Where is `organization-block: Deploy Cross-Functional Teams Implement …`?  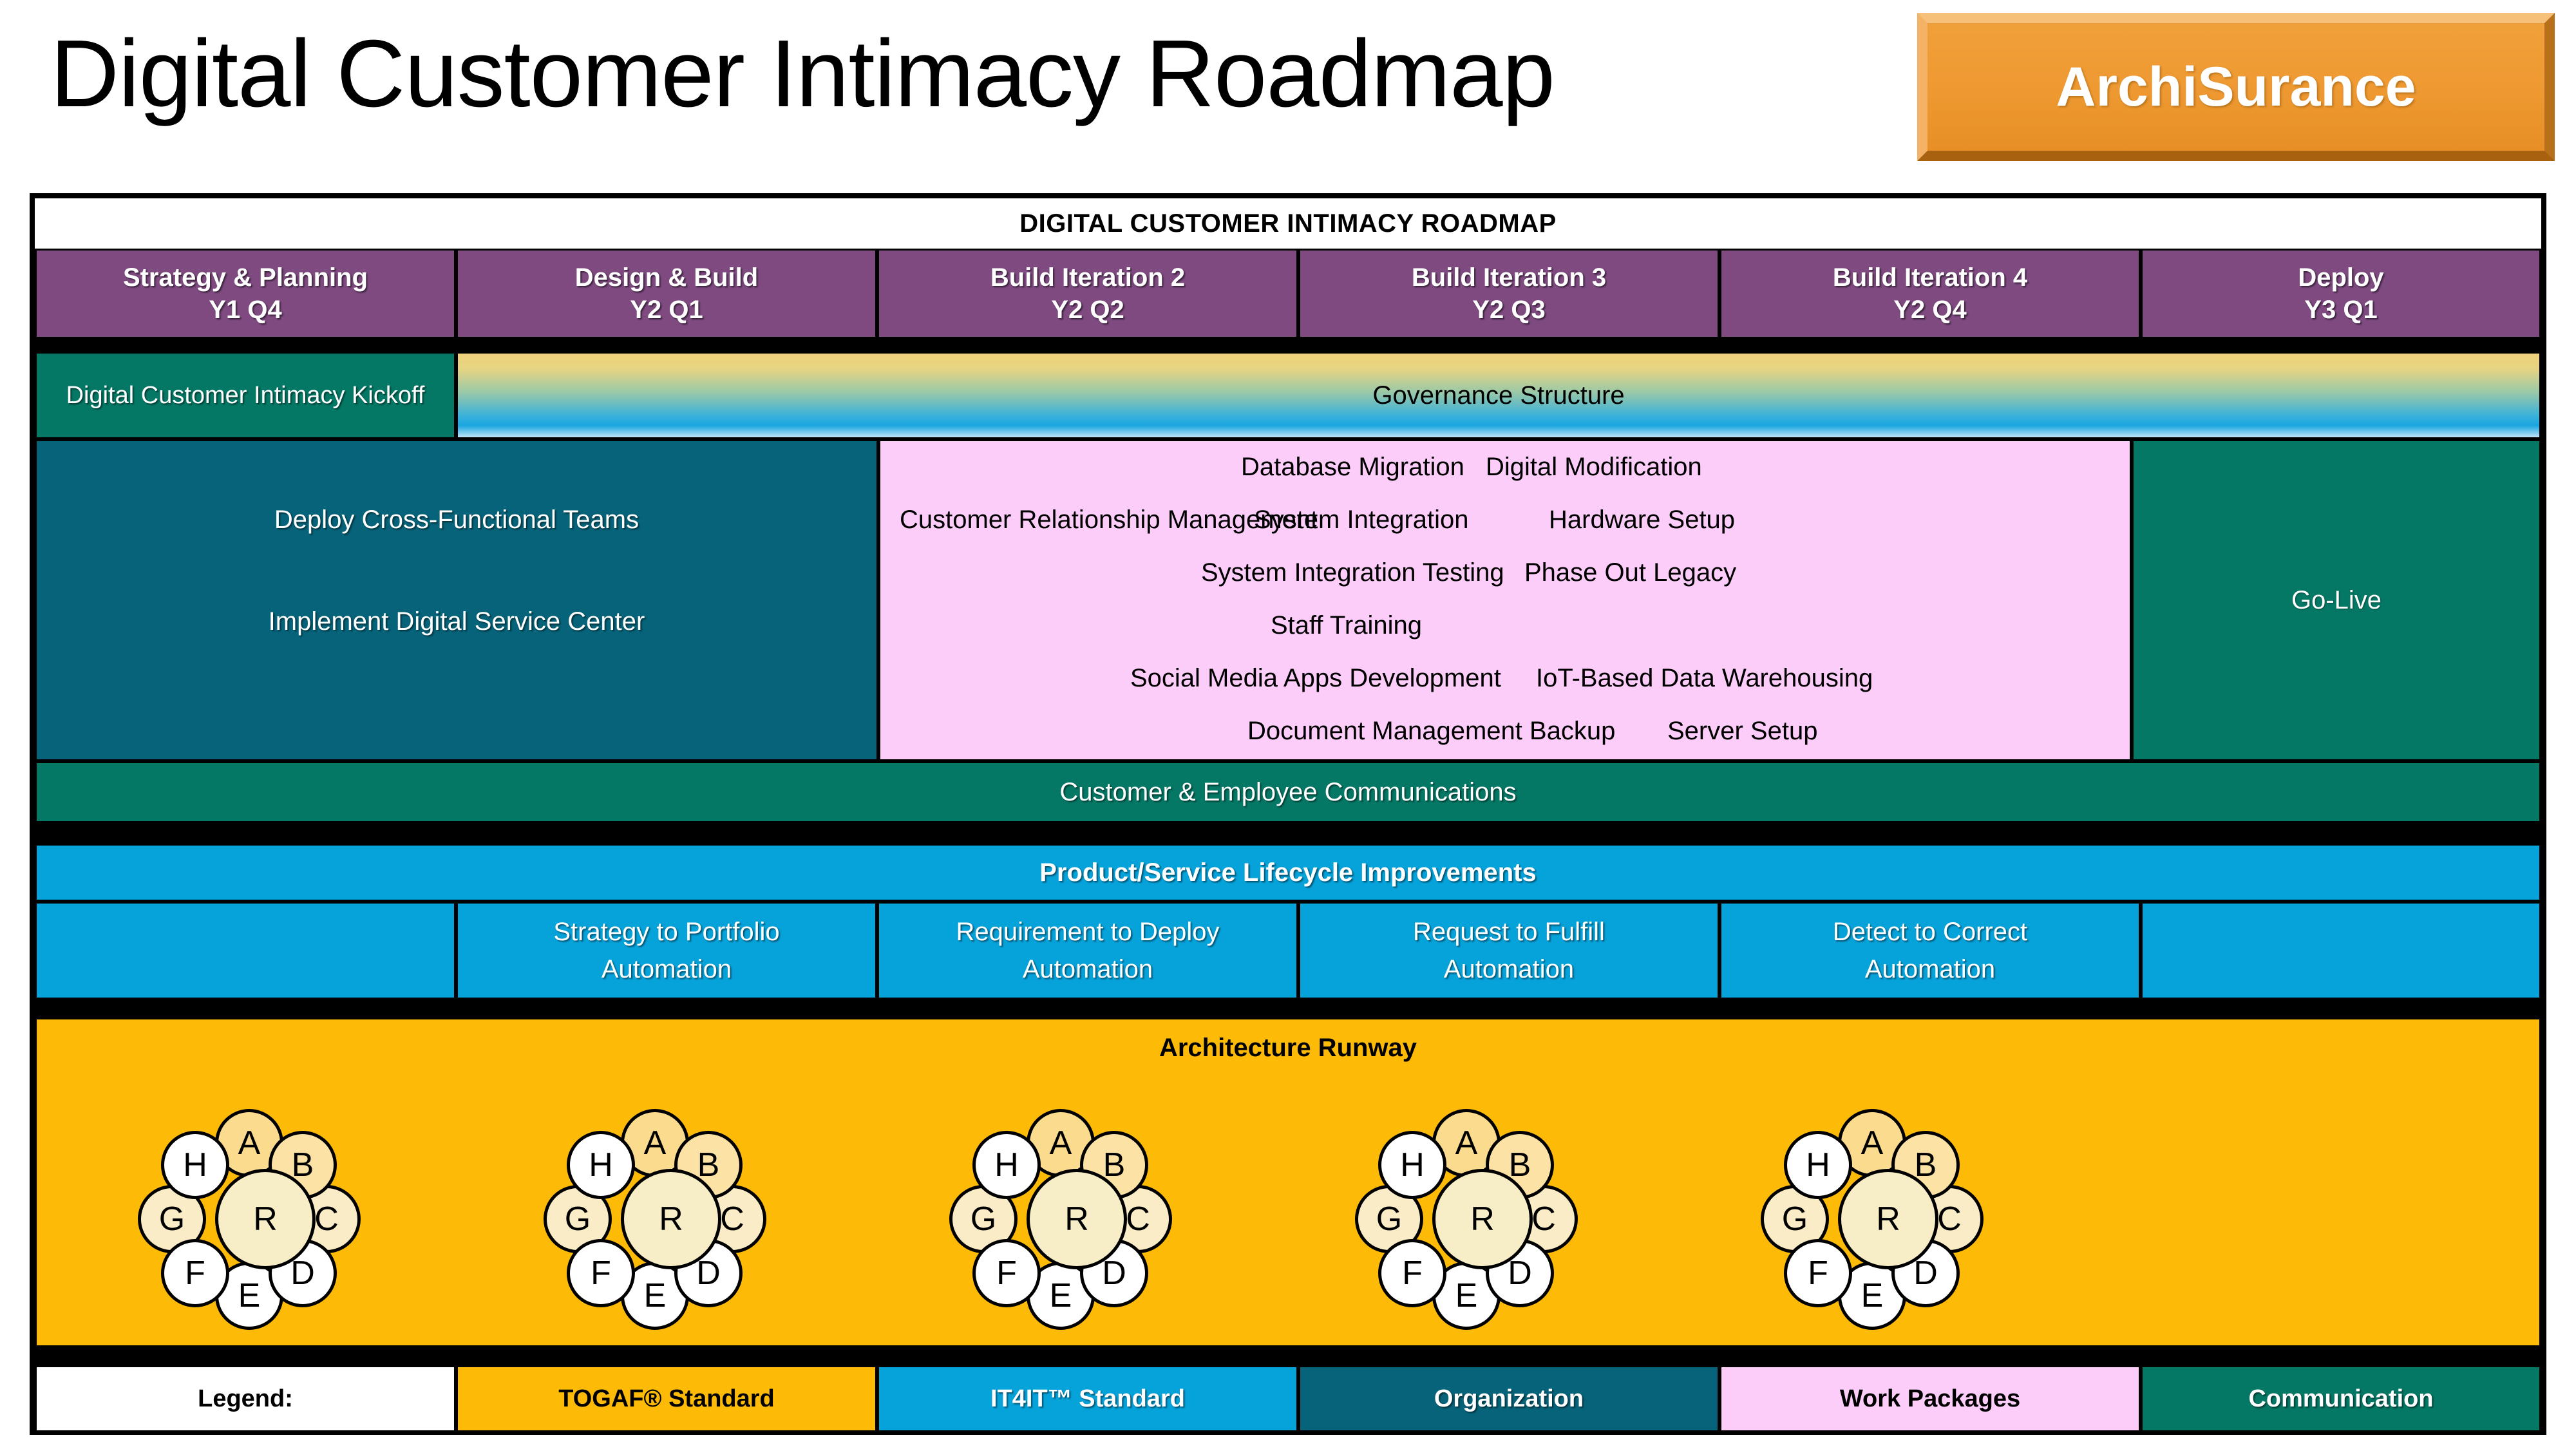
organization-block: Deploy Cross-Functional Teams Implement … is located at coordinates (457, 600).